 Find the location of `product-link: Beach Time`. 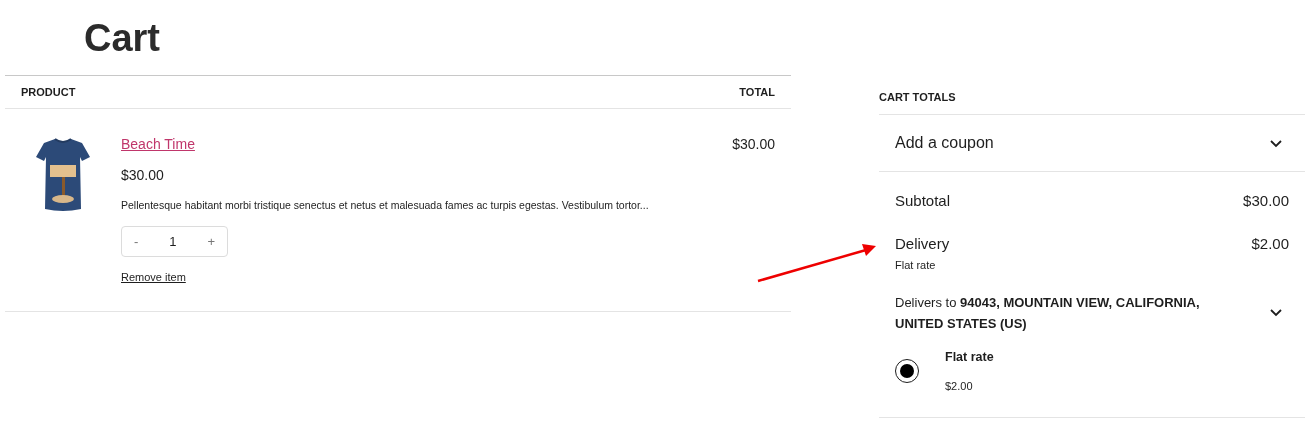

product-link: Beach Time is located at coordinates (158, 144).